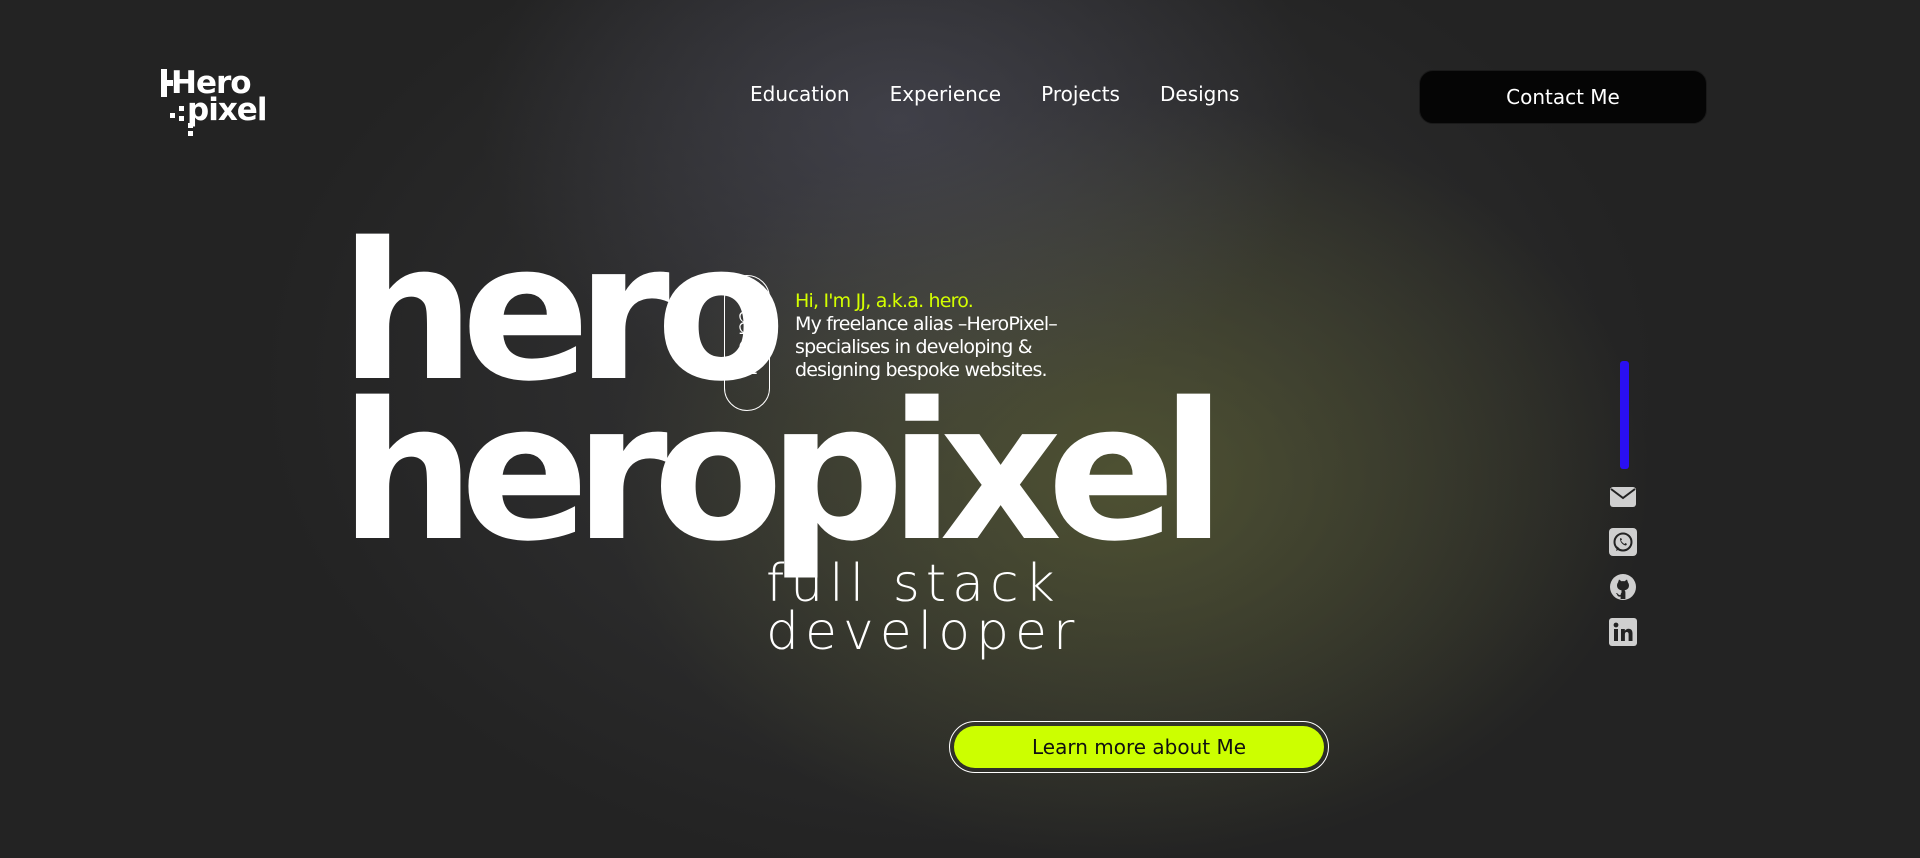 Image resolution: width=1920 pixels, height=858 pixels. Describe the element at coordinates (1623, 497) in the screenshot. I see `email-icon` at that location.